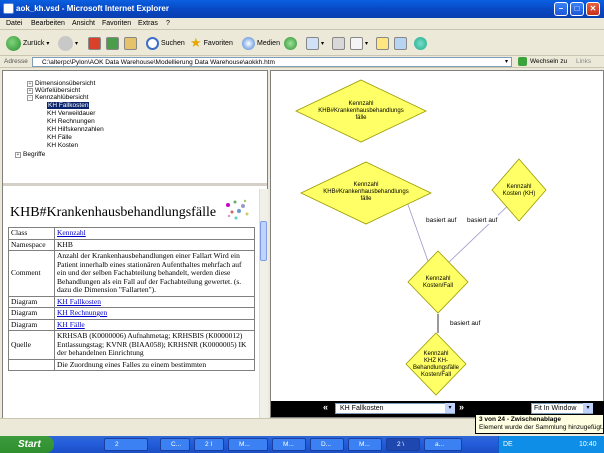 The width and height of the screenshot is (604, 453). I want to click on collapse-icon: -, so click(30, 98).